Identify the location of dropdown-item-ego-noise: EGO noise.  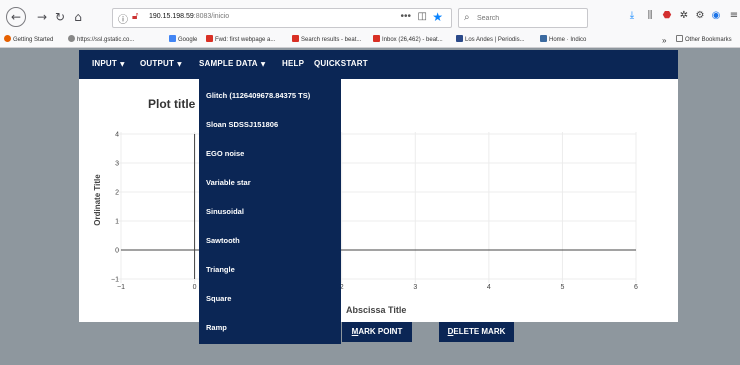
(225, 153).